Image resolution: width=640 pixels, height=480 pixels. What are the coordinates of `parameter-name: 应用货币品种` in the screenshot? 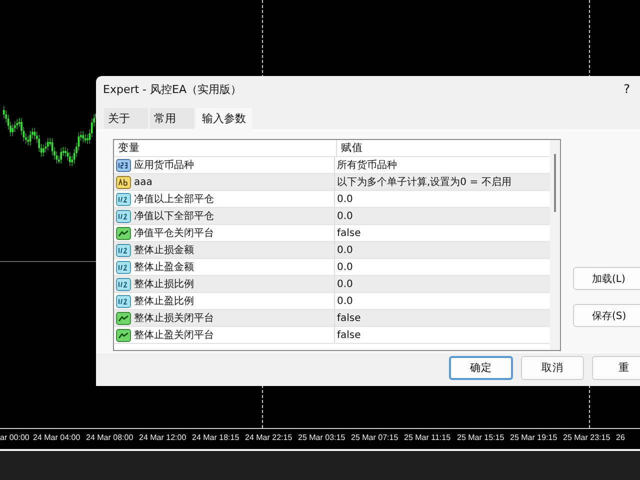 It's located at (164, 165).